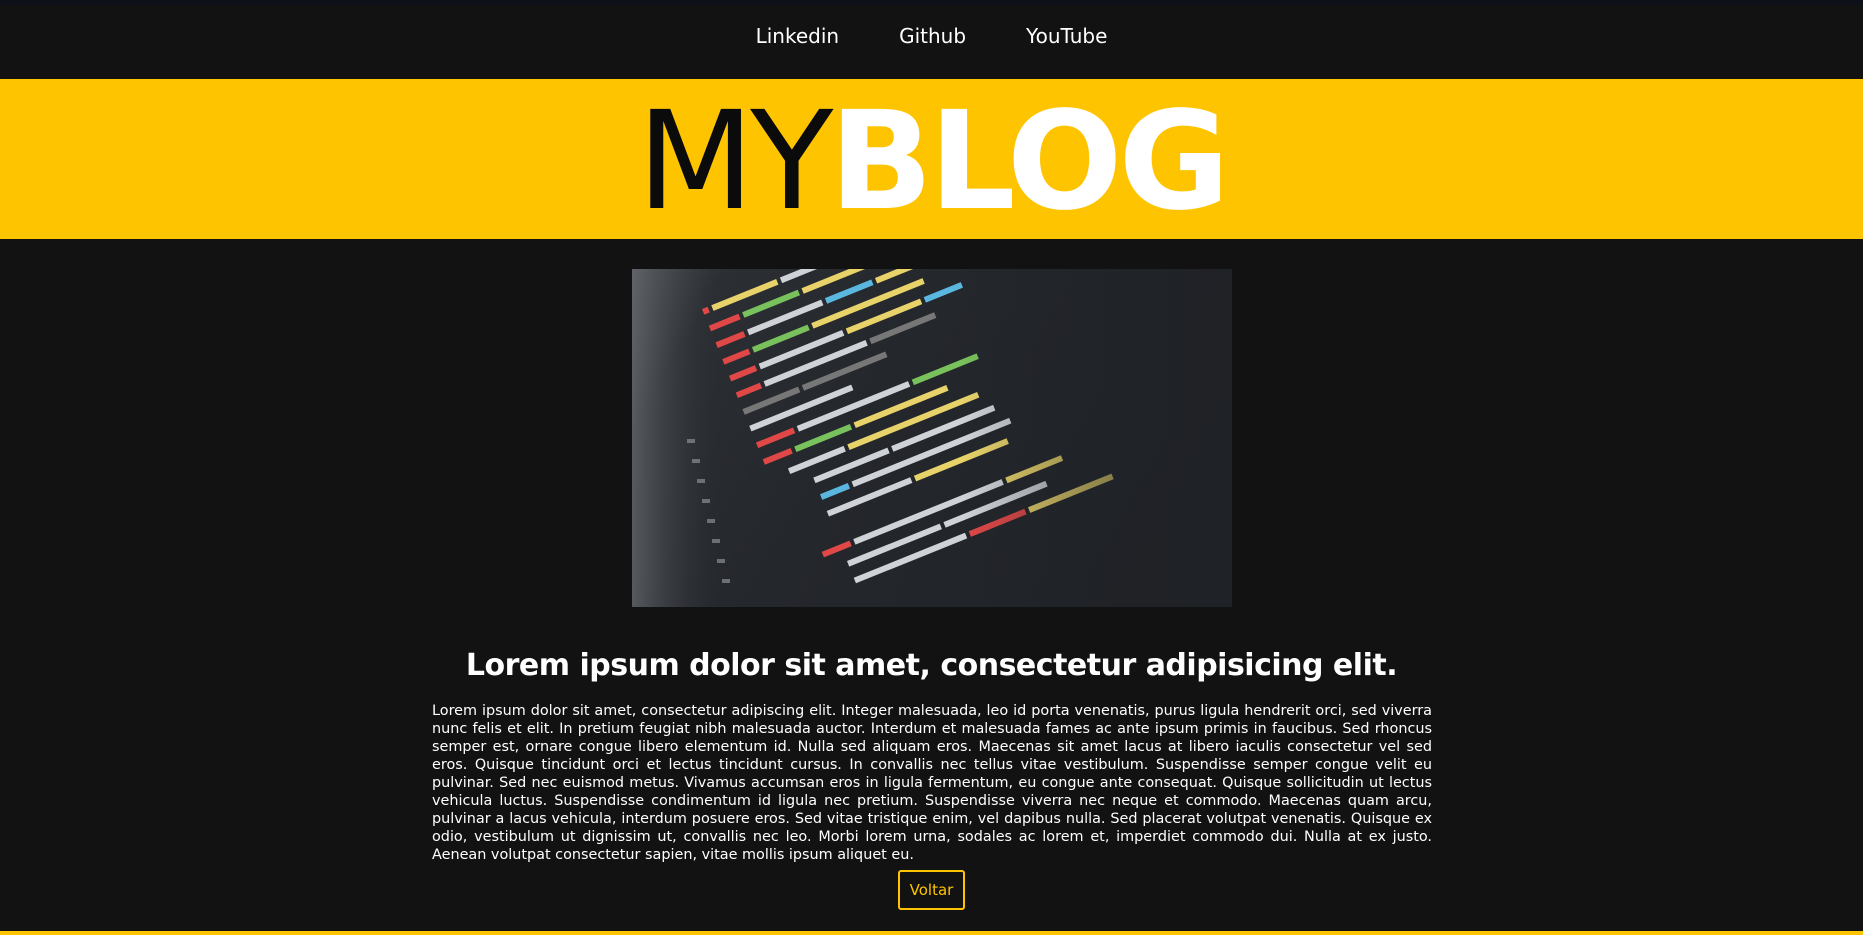 The image size is (1863, 935). Describe the element at coordinates (931, 933) in the screenshot. I see `footer-accent-line` at that location.